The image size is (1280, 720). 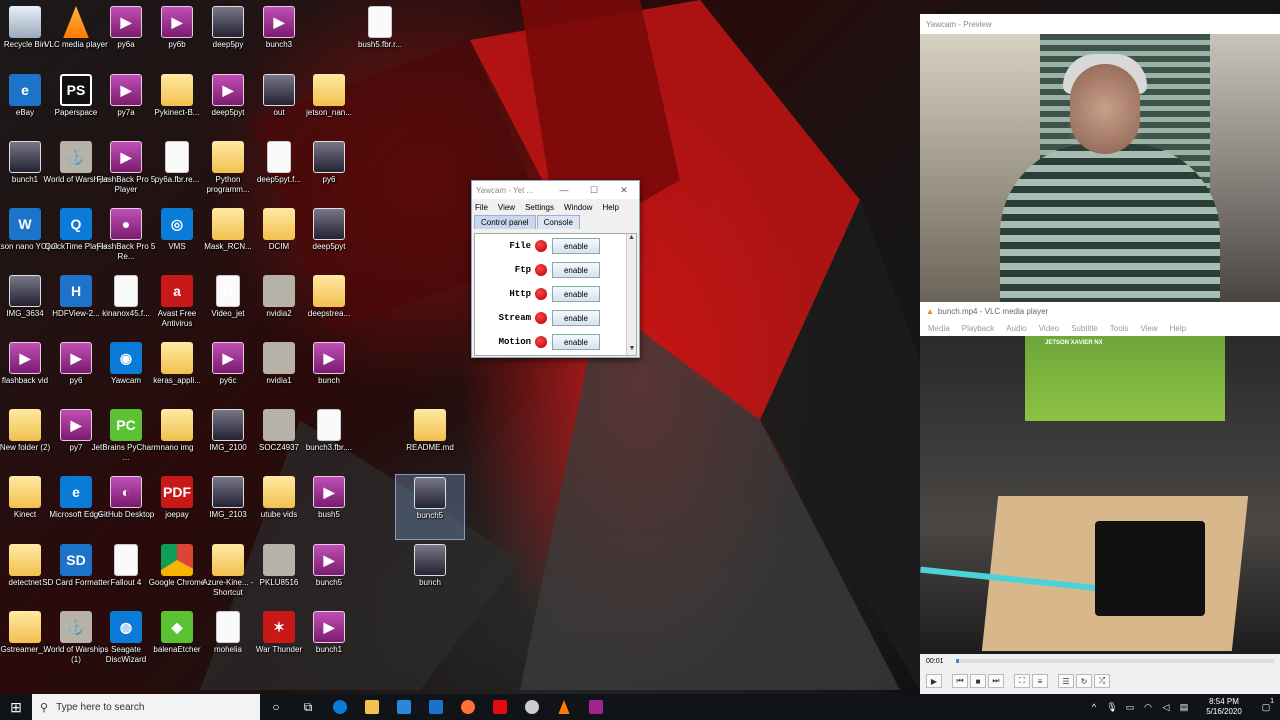 What do you see at coordinates (329, 373) in the screenshot?
I see `desktop-icon: ▶ bunch` at bounding box center [329, 373].